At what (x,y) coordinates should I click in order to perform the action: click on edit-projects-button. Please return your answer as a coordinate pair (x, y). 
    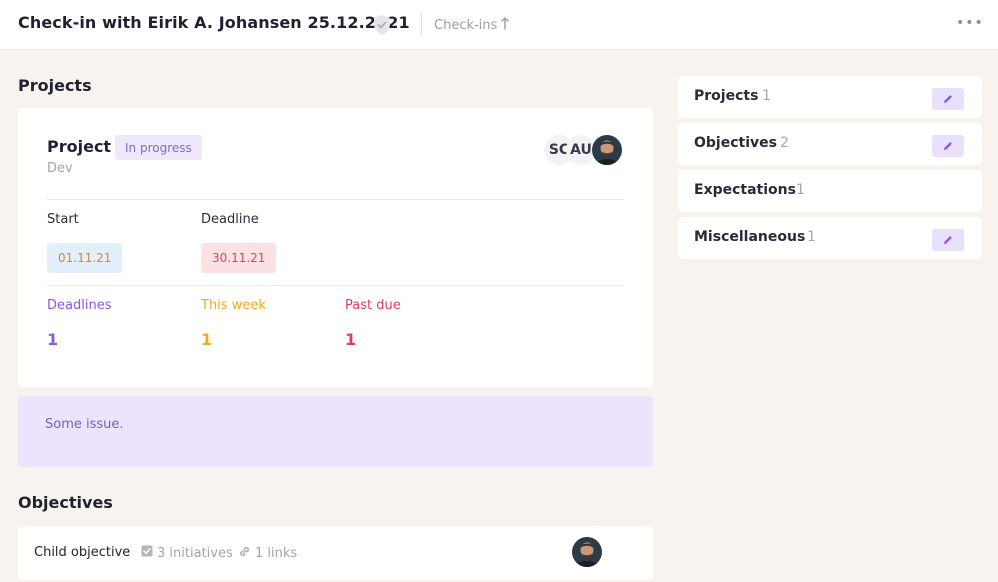
    Looking at the image, I should click on (948, 99).